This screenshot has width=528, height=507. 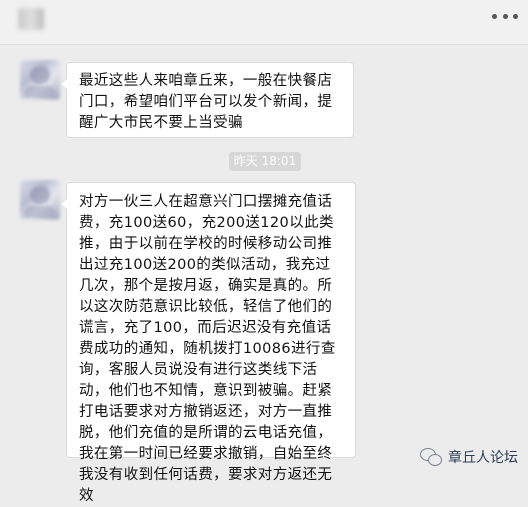 What do you see at coordinates (264, 22) in the screenshot?
I see `chat-header` at bounding box center [264, 22].